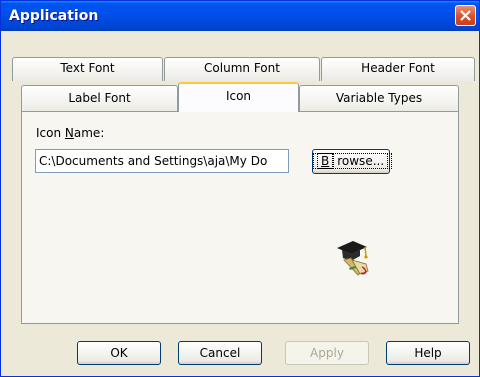 Image resolution: width=480 pixels, height=377 pixels. I want to click on icon-name-label: Icon Name:, so click(70, 133).